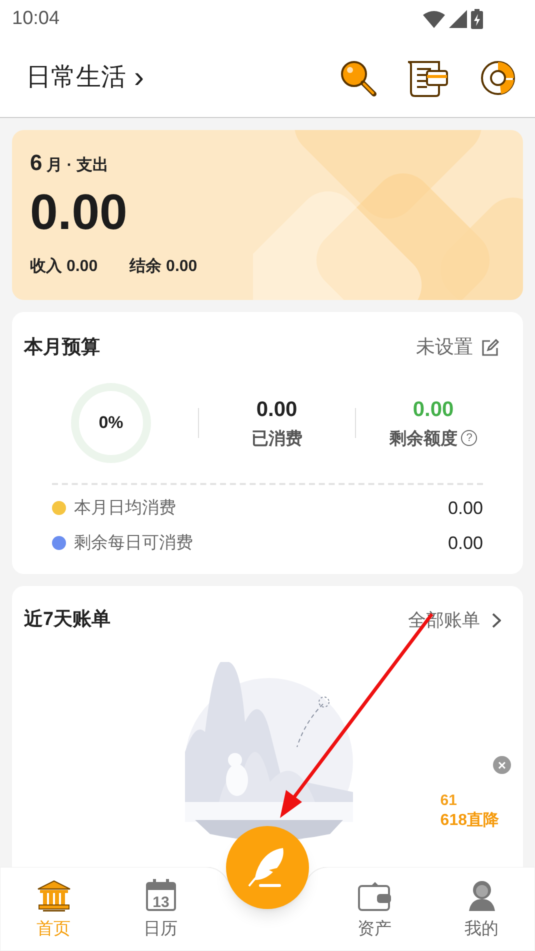  Describe the element at coordinates (133, 543) in the screenshot. I see `budget-row-label: 剩余每日可消费` at that location.